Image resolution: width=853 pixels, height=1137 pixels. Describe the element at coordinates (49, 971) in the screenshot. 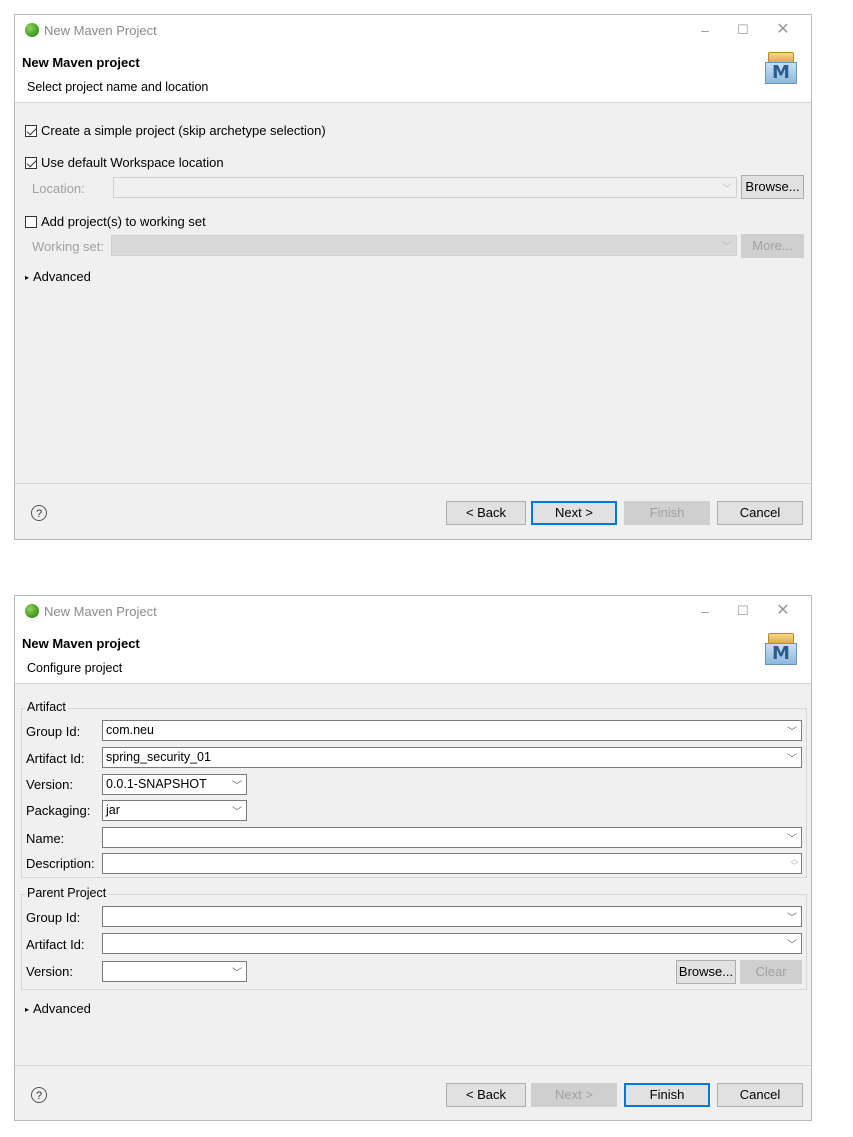

I see `parent-version-label: Version:` at that location.